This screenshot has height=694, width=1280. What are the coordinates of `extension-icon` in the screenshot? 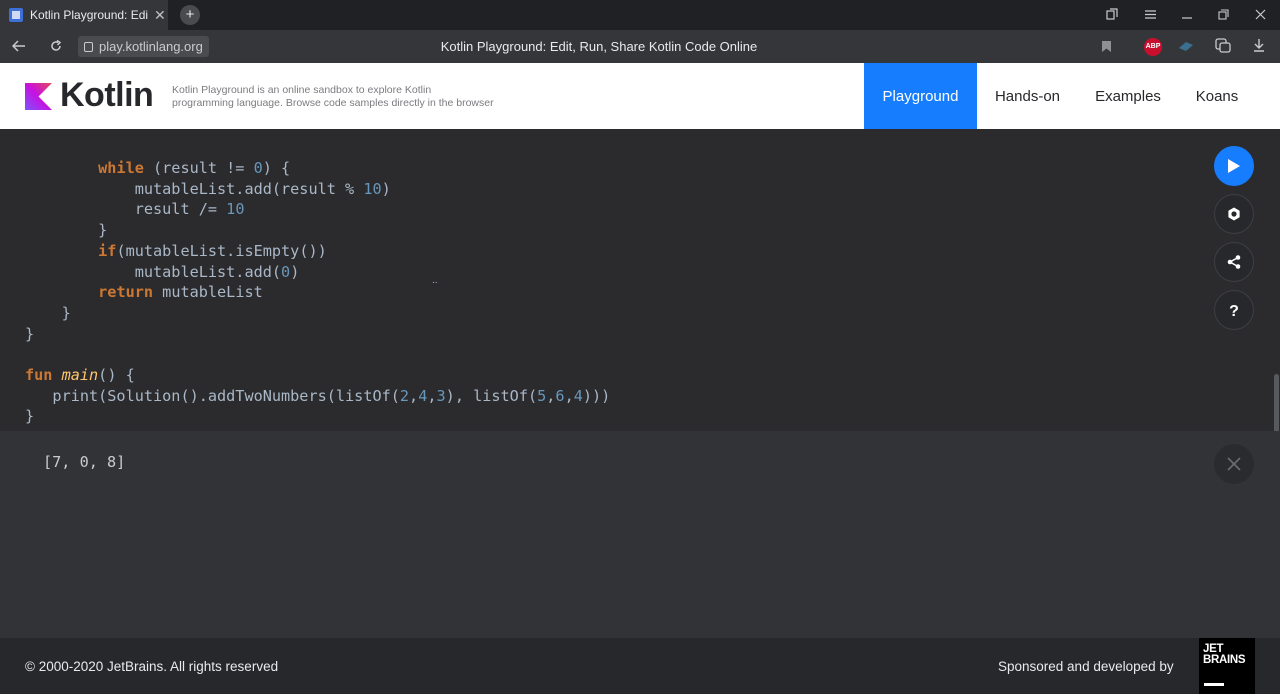 It's located at (1186, 46).